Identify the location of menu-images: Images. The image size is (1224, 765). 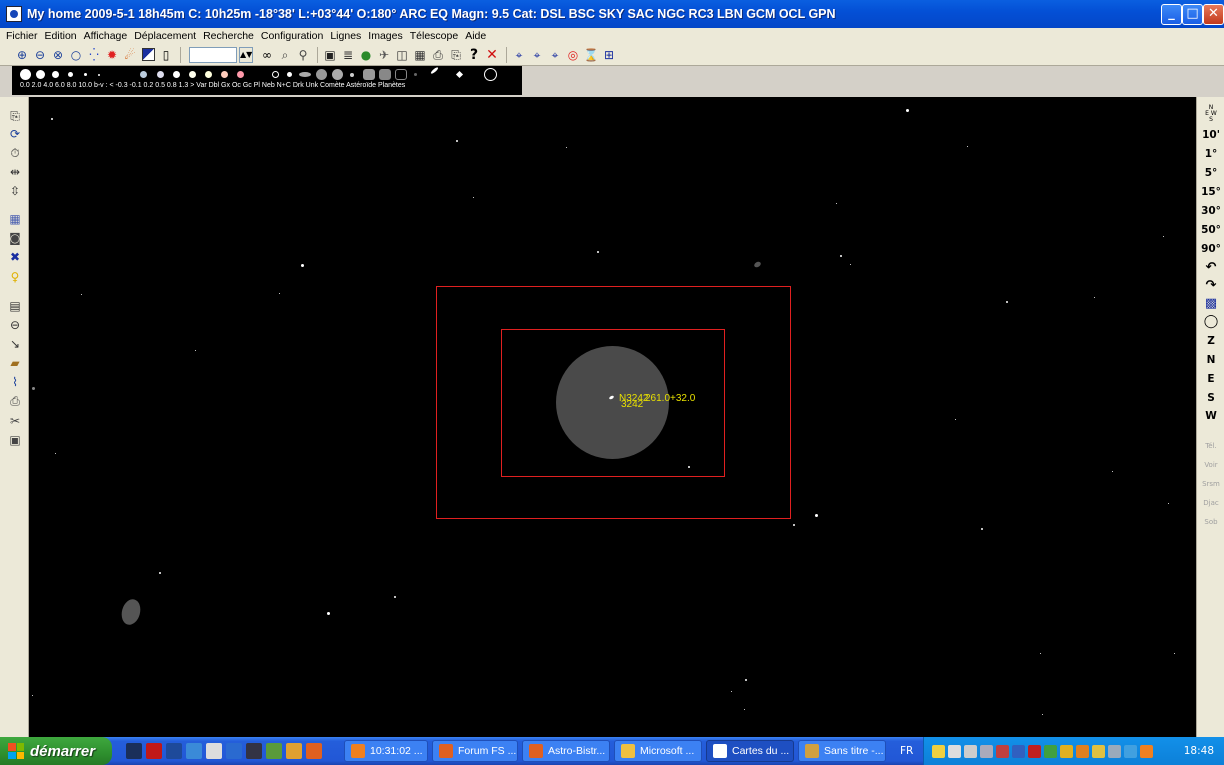
(385, 36).